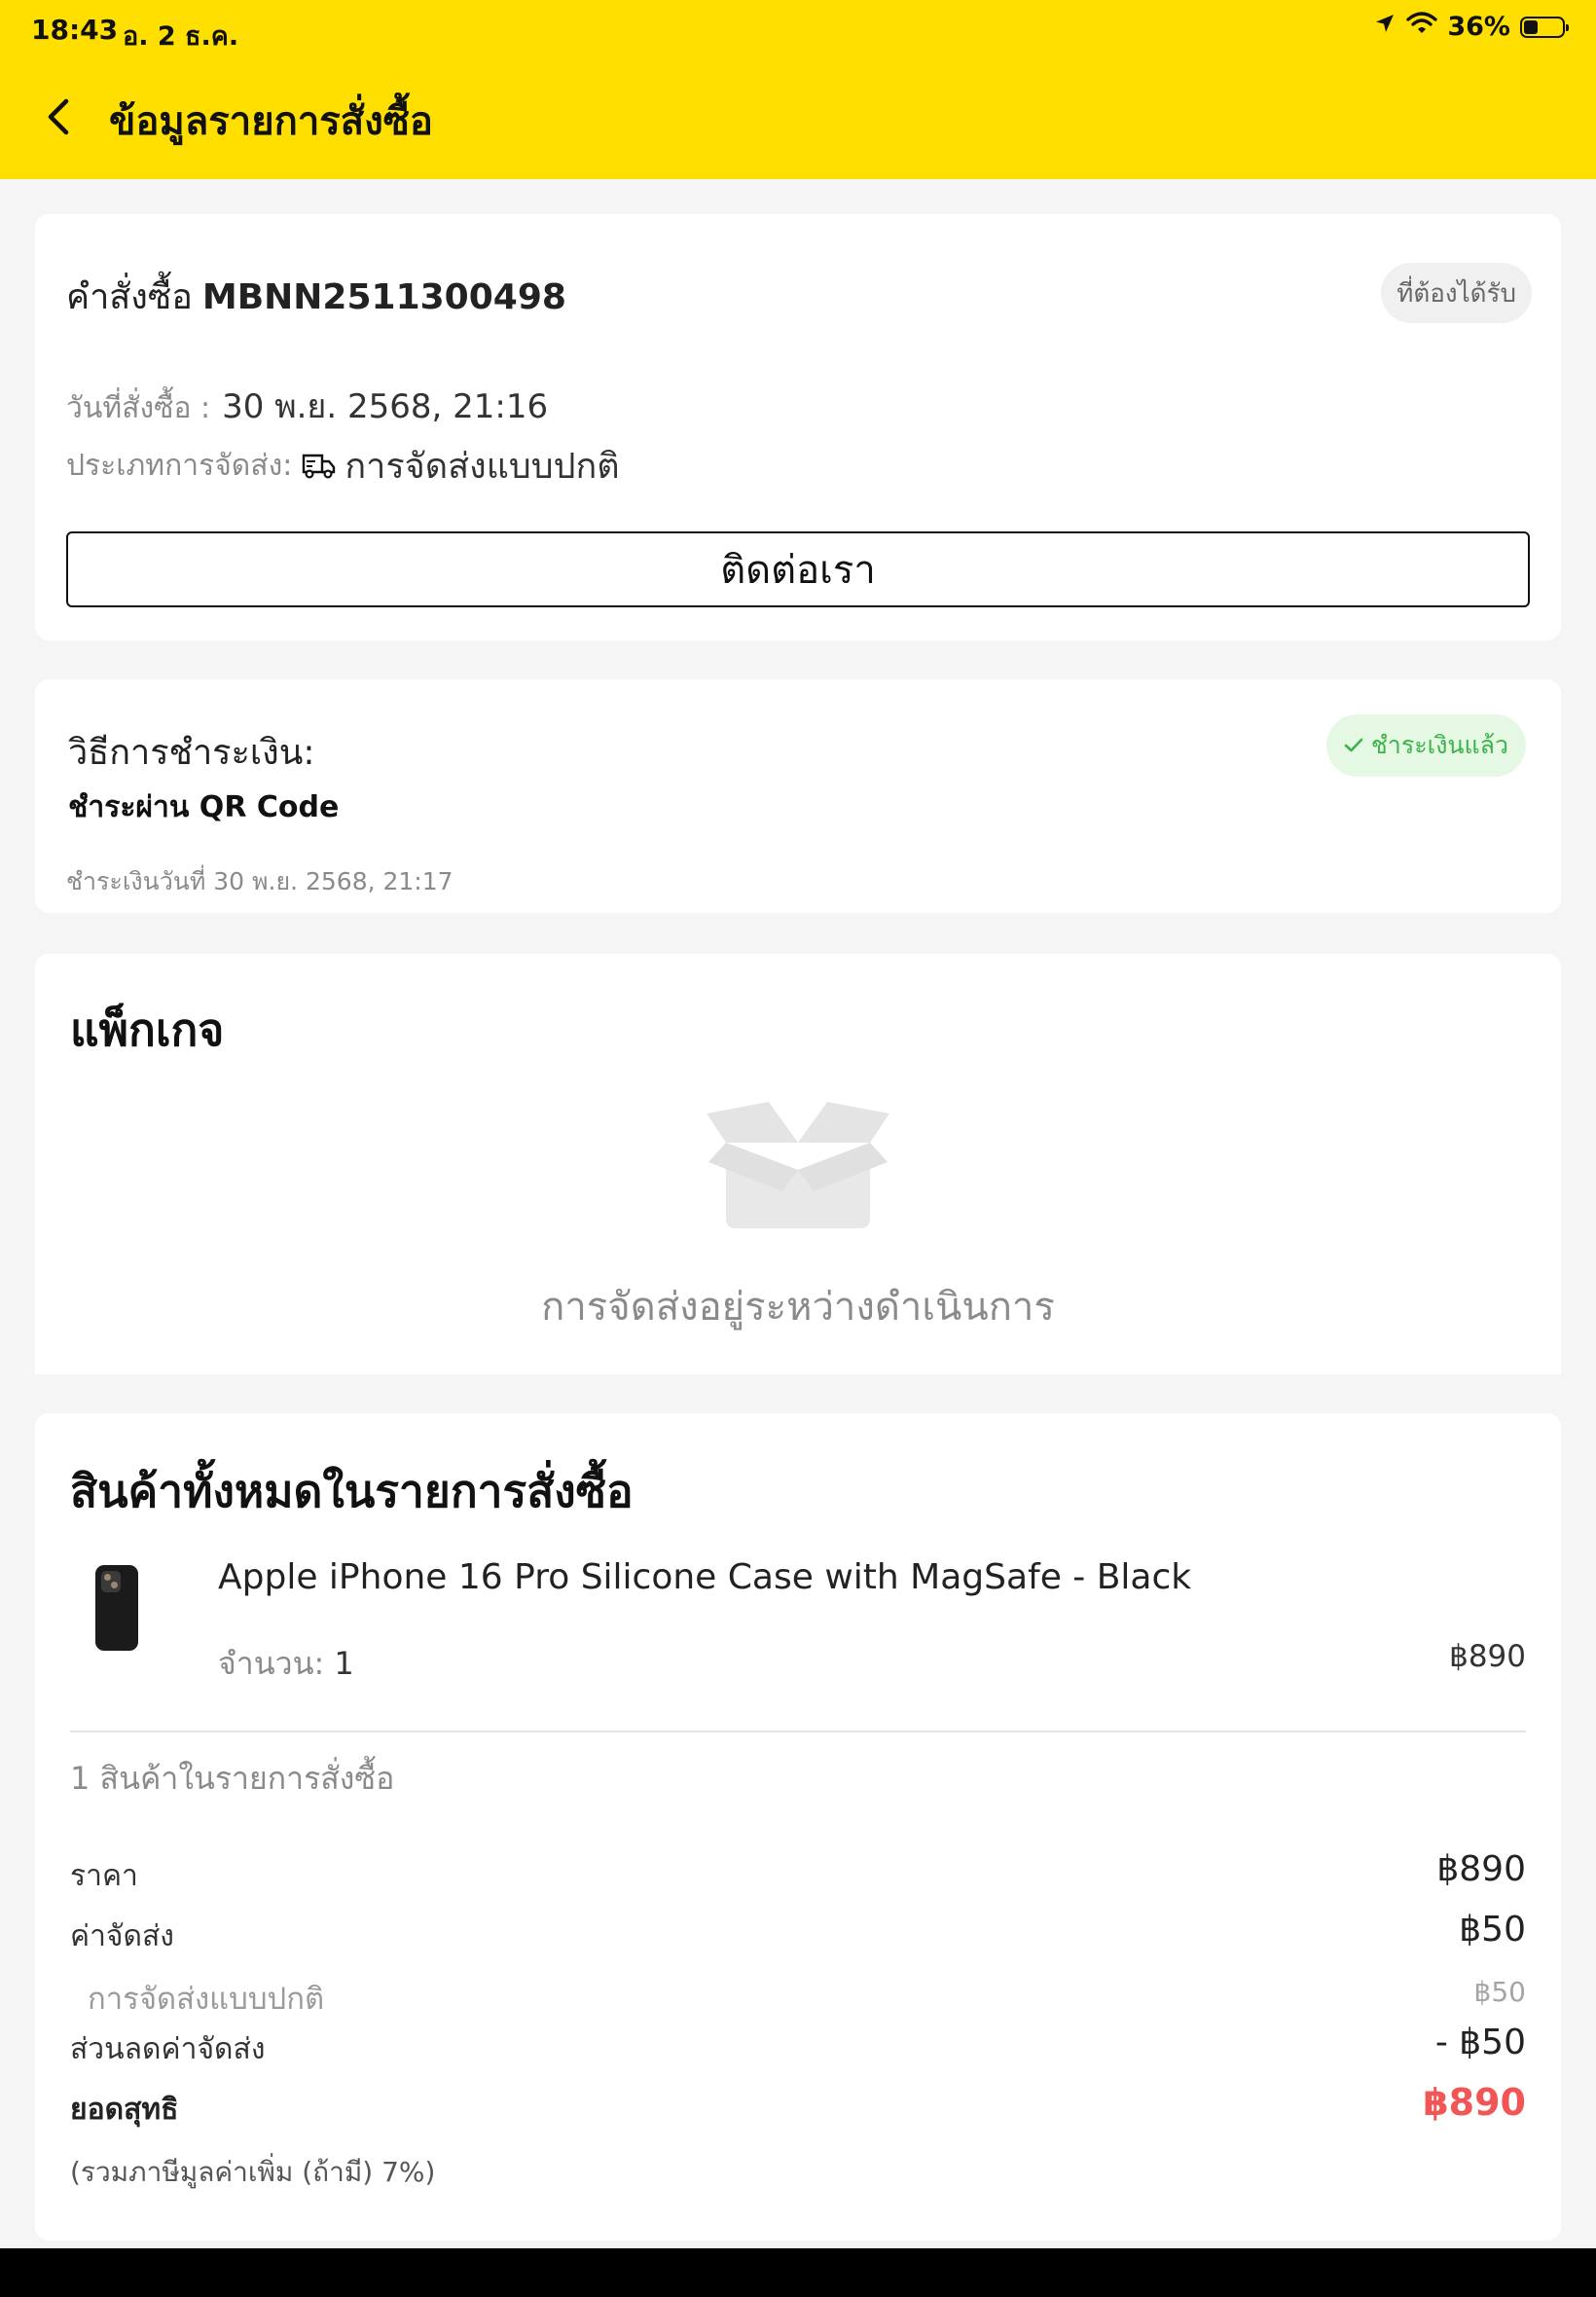 The height and width of the screenshot is (2297, 1596). Describe the element at coordinates (271, 121) in the screenshot. I see `page-title: ข้อมูลรายการสั่งซื้อ` at that location.